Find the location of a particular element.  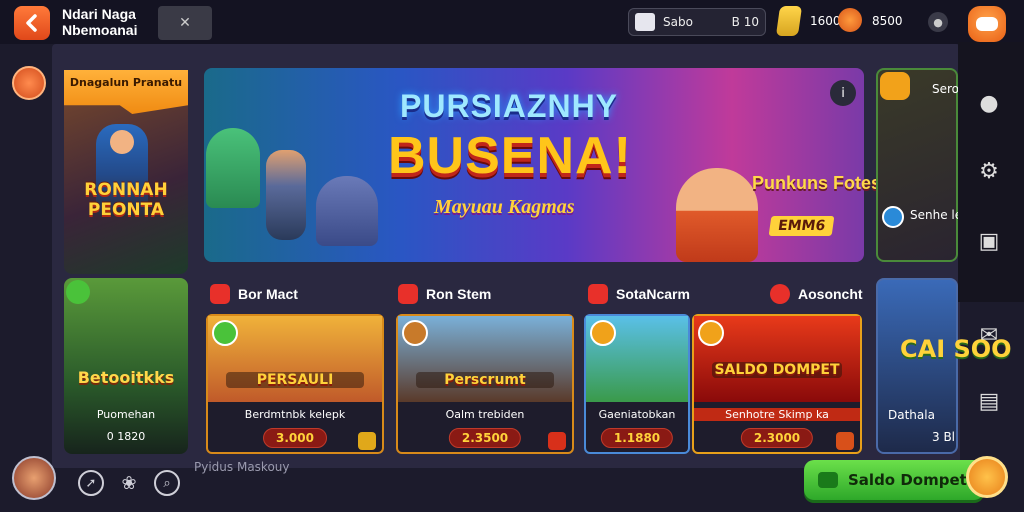

boy-character is located at coordinates (717, 215).